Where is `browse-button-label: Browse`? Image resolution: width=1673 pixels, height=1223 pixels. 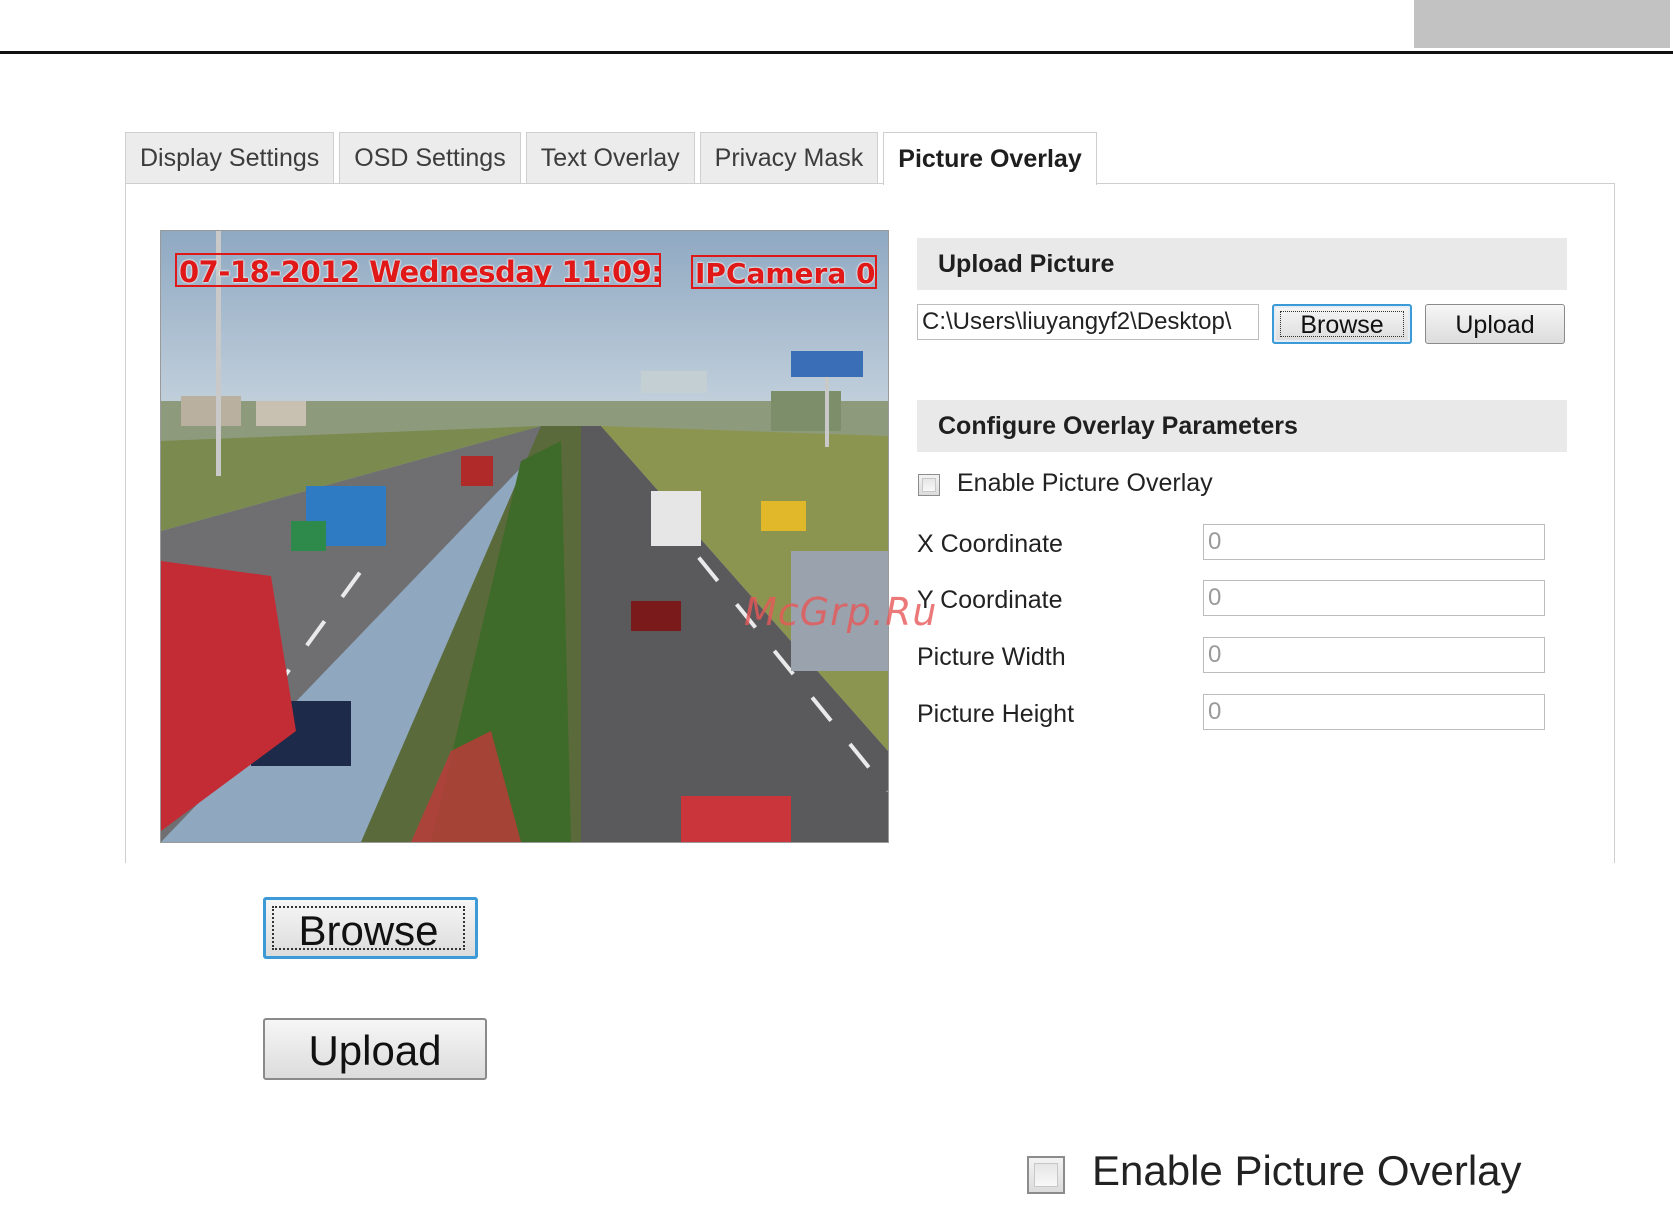
browse-button-label: Browse is located at coordinates (1342, 324).